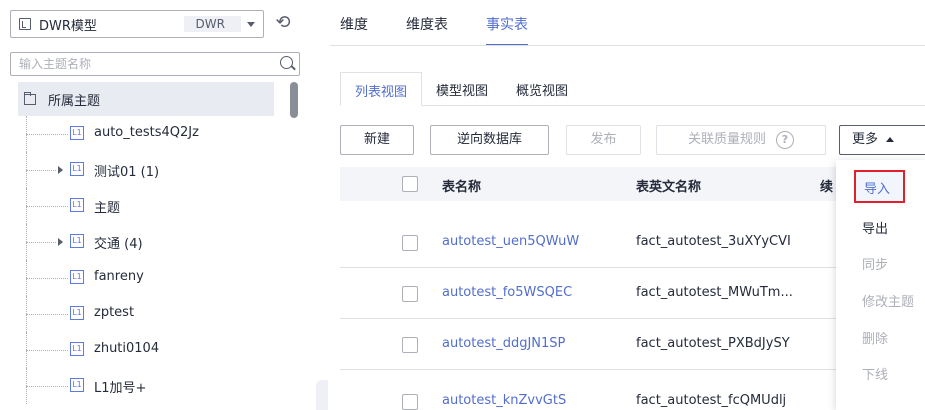  Describe the element at coordinates (25, 24) in the screenshot. I see `model-icon` at that location.